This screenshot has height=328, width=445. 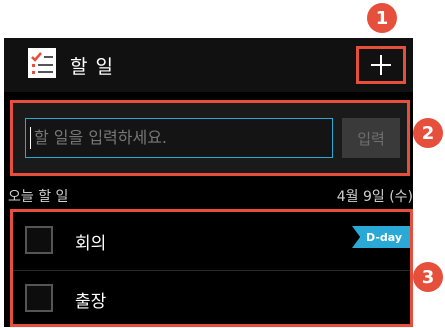 What do you see at coordinates (374, 197) in the screenshot?
I see `section-date: 4월 9일 (수)` at bounding box center [374, 197].